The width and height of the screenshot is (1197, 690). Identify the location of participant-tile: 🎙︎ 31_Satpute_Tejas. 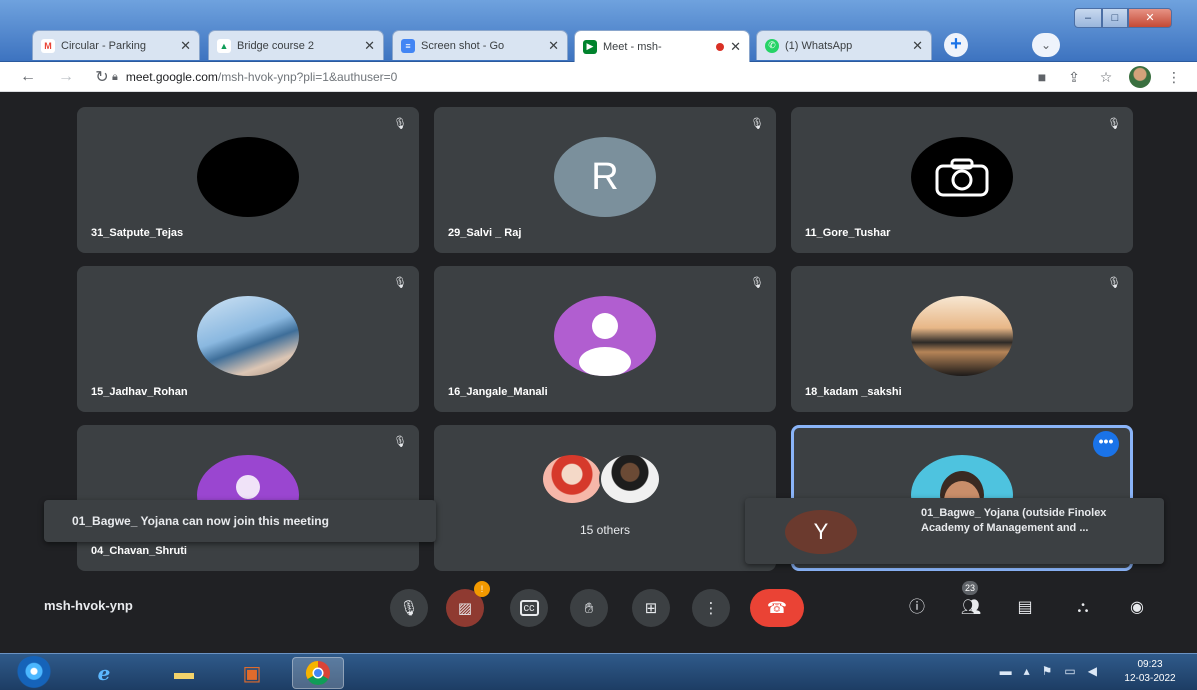
(248, 180).